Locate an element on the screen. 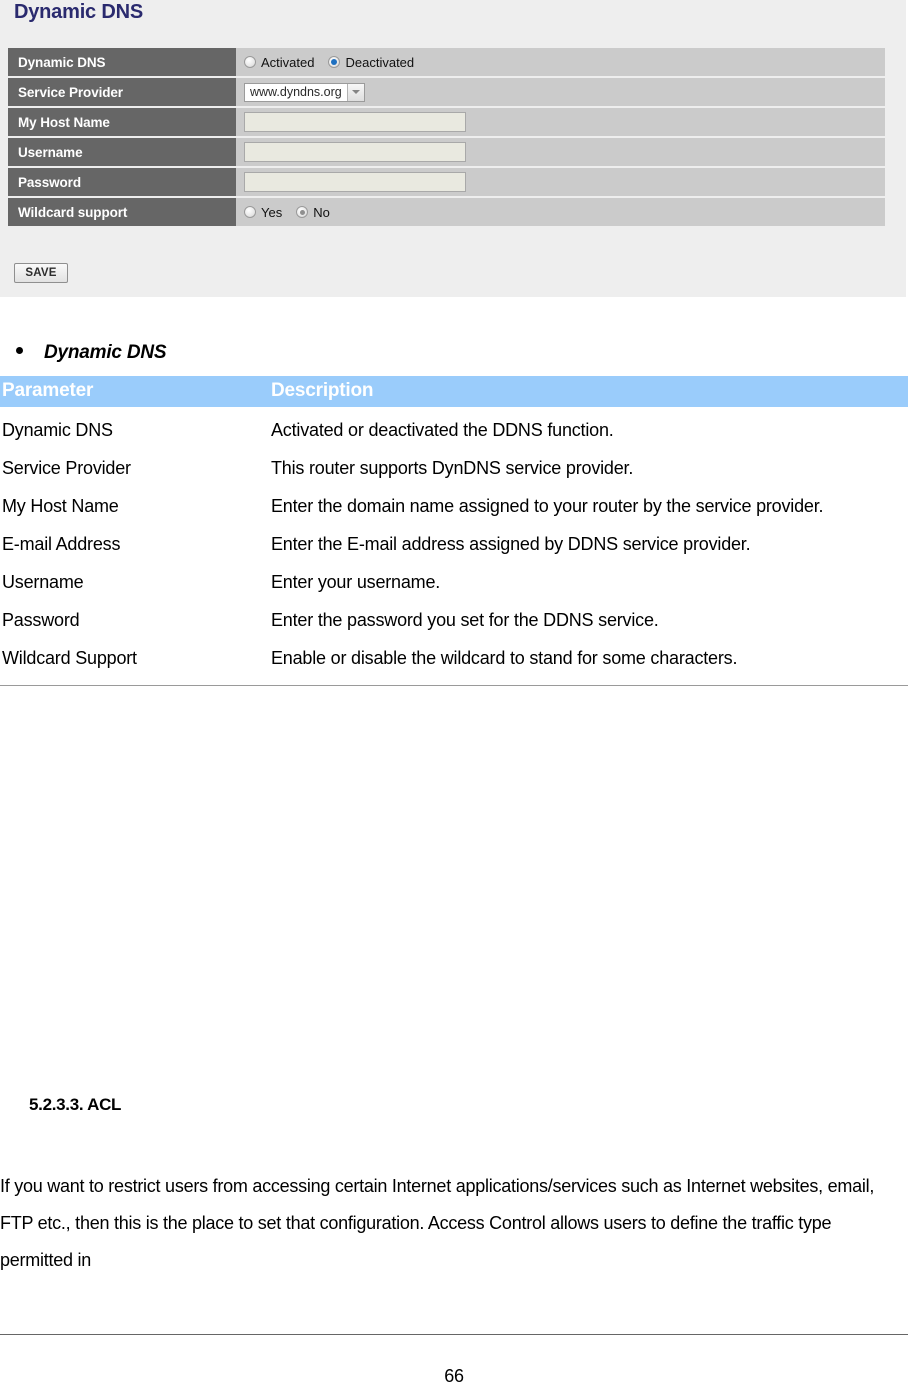 Image resolution: width=908 pixels, height=1400 pixels. radio-option-activated: Activated is located at coordinates (279, 62).